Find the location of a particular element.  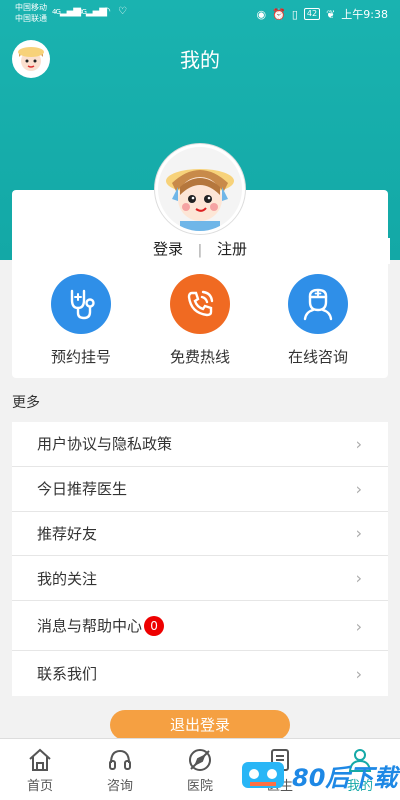

auth-row: 登录 | 注册 is located at coordinates (200, 248).